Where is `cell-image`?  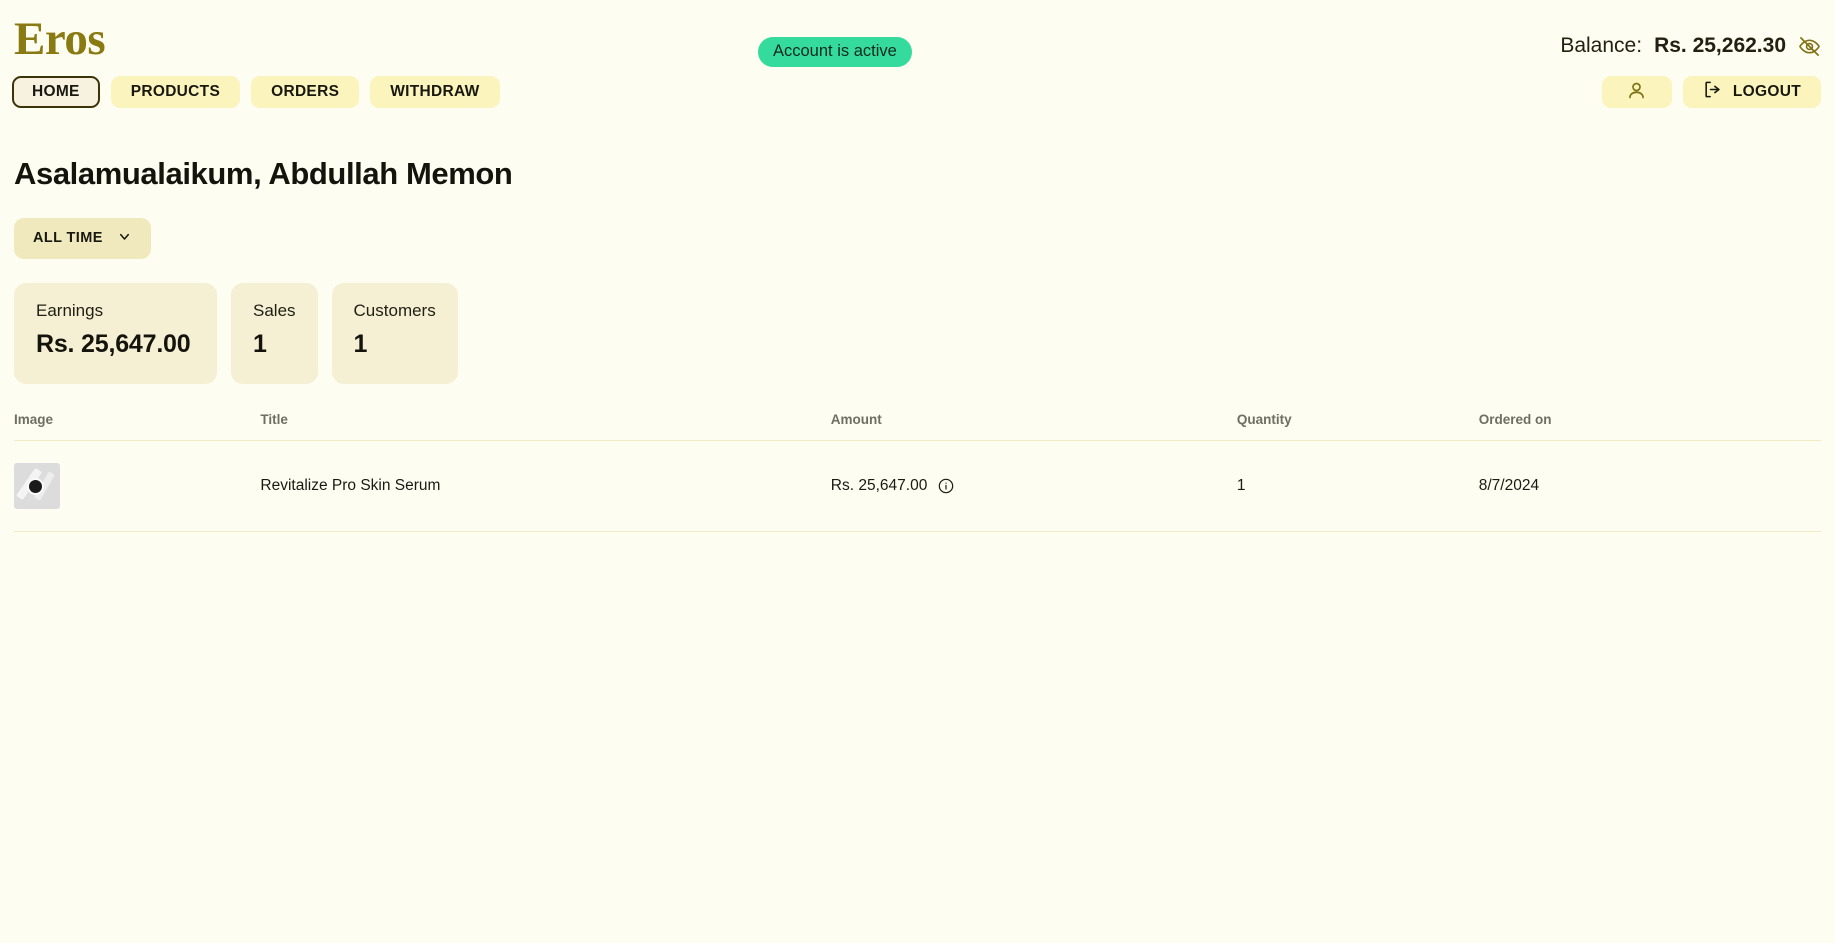
cell-image is located at coordinates (137, 486).